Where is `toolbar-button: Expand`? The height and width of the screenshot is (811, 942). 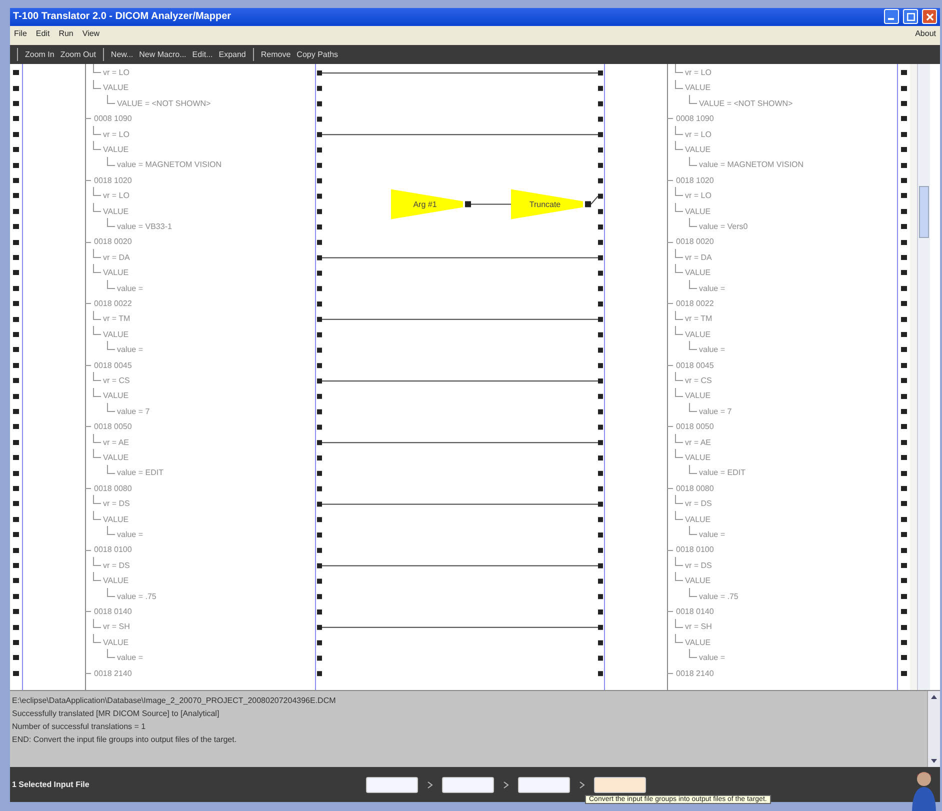 toolbar-button: Expand is located at coordinates (232, 54).